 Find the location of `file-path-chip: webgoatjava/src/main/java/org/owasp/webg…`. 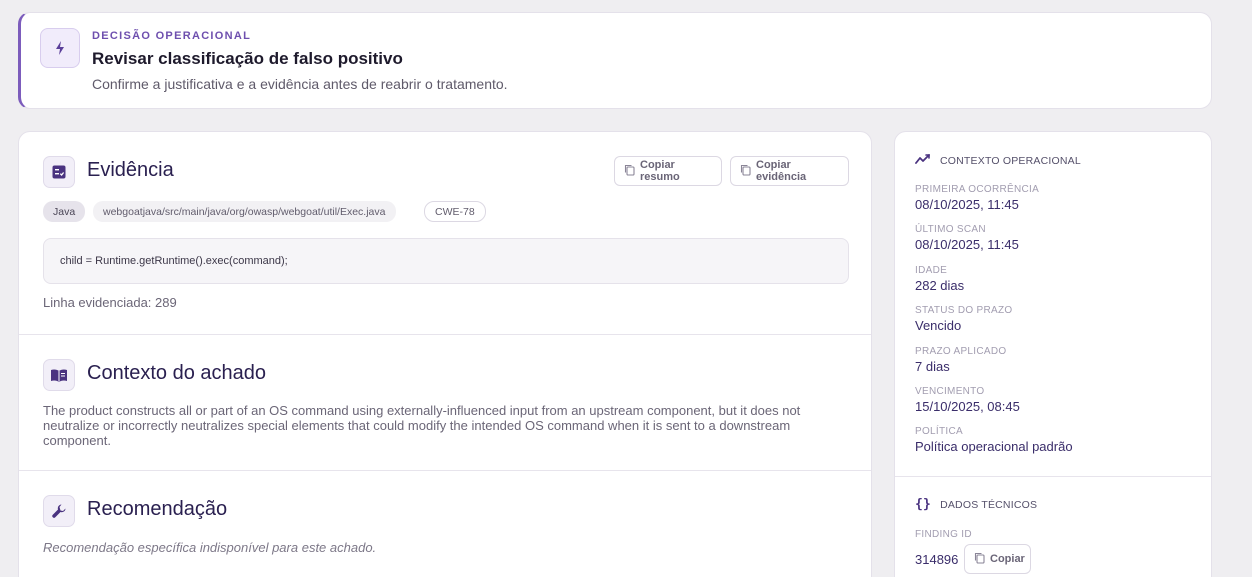

file-path-chip: webgoatjava/src/main/java/org/owasp/webg… is located at coordinates (244, 211).